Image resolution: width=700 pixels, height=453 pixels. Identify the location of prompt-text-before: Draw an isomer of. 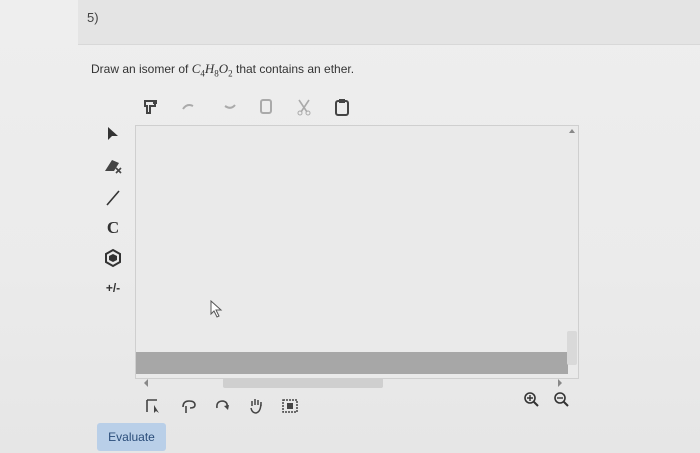
(141, 69).